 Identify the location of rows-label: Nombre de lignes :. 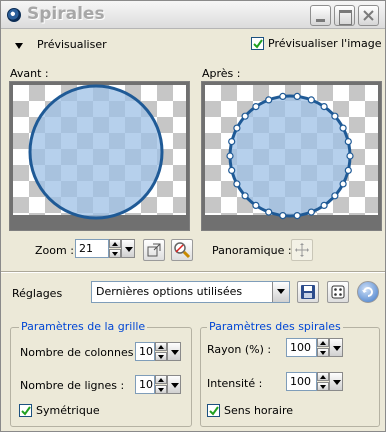
(72, 385).